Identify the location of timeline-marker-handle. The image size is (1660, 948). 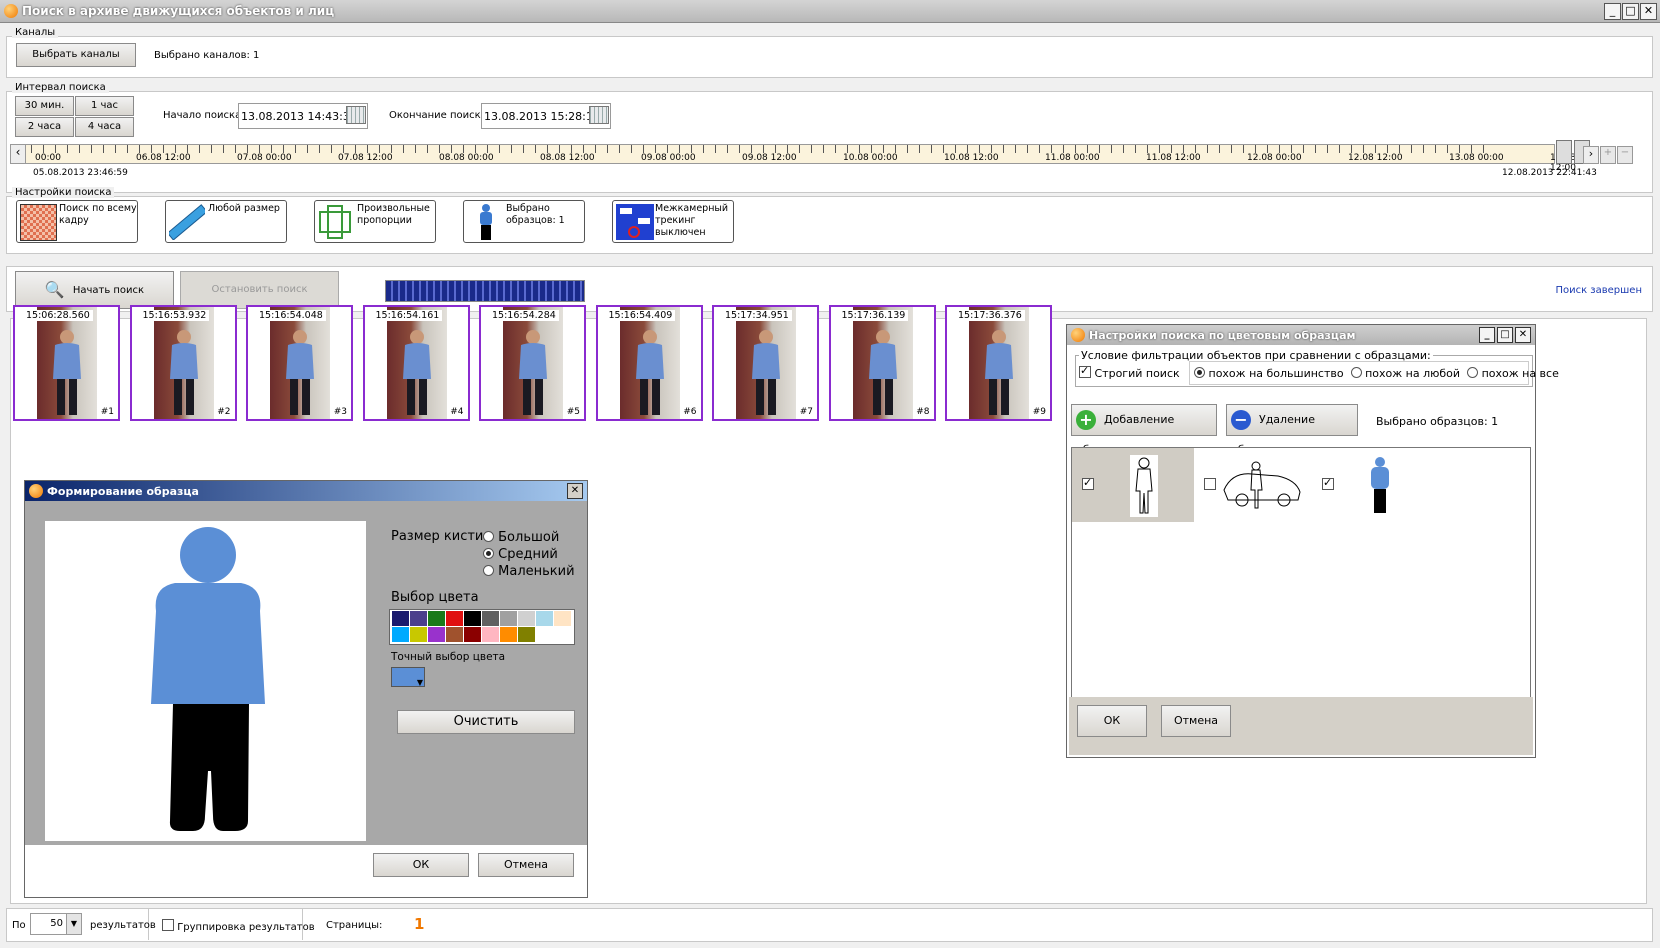
(1564, 152).